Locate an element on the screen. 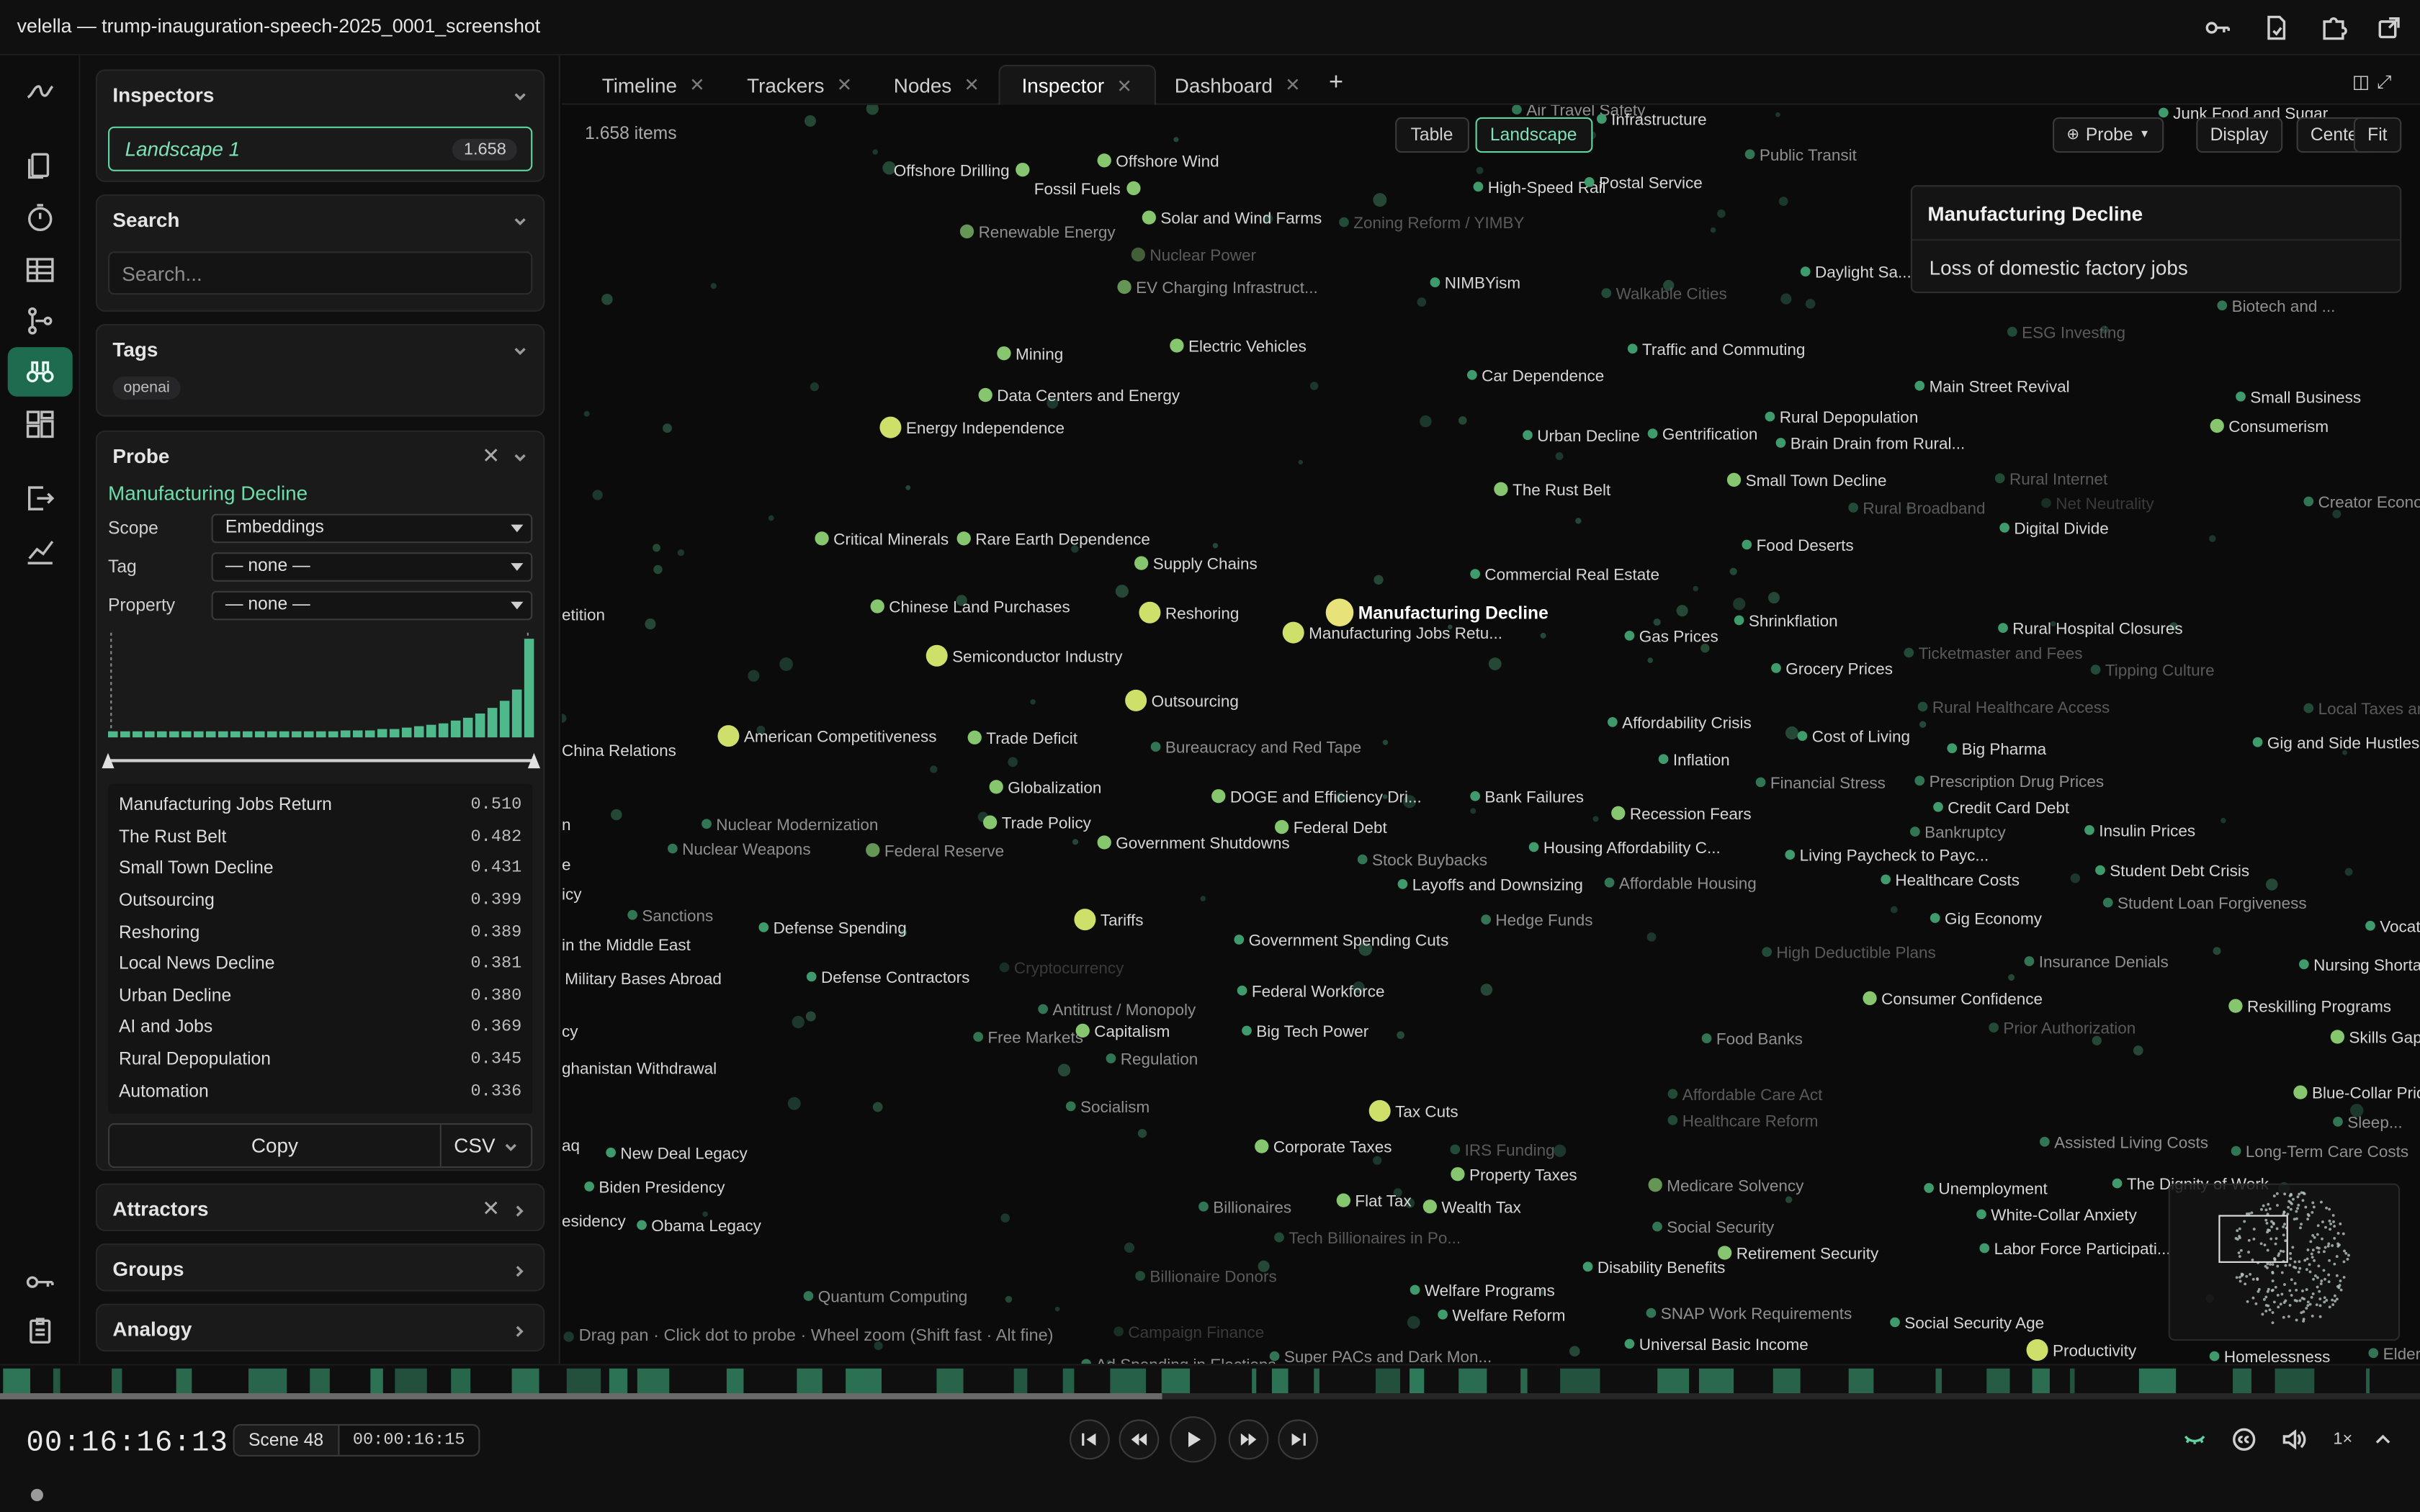  landscape-node: ghanistan Withdrawal is located at coordinates (639, 1068).